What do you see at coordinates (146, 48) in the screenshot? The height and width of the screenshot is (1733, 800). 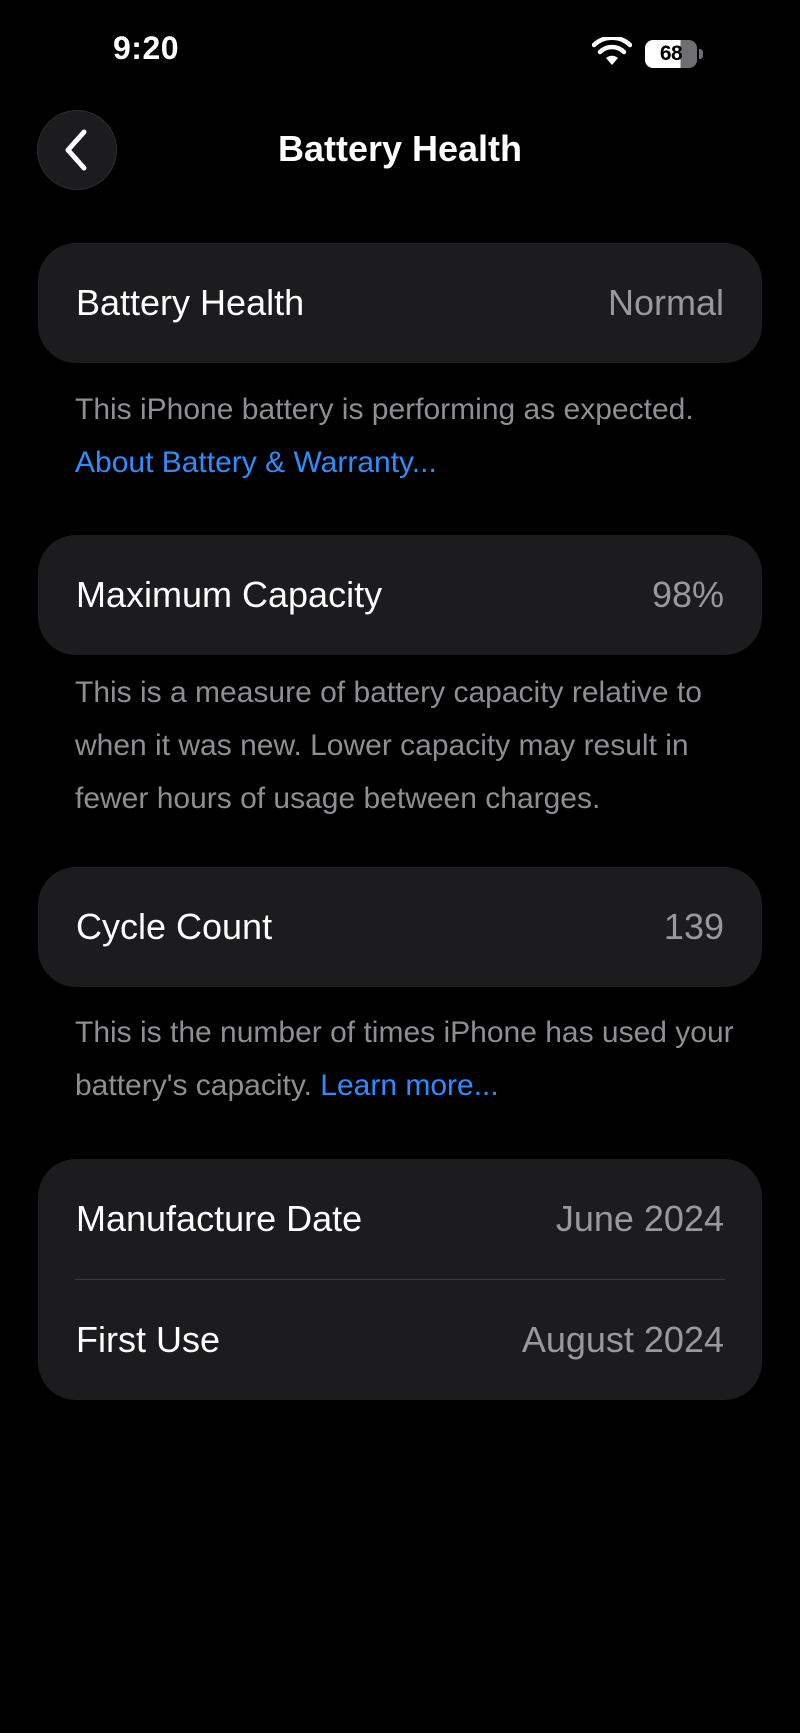 I see `status-time: 9:20` at bounding box center [146, 48].